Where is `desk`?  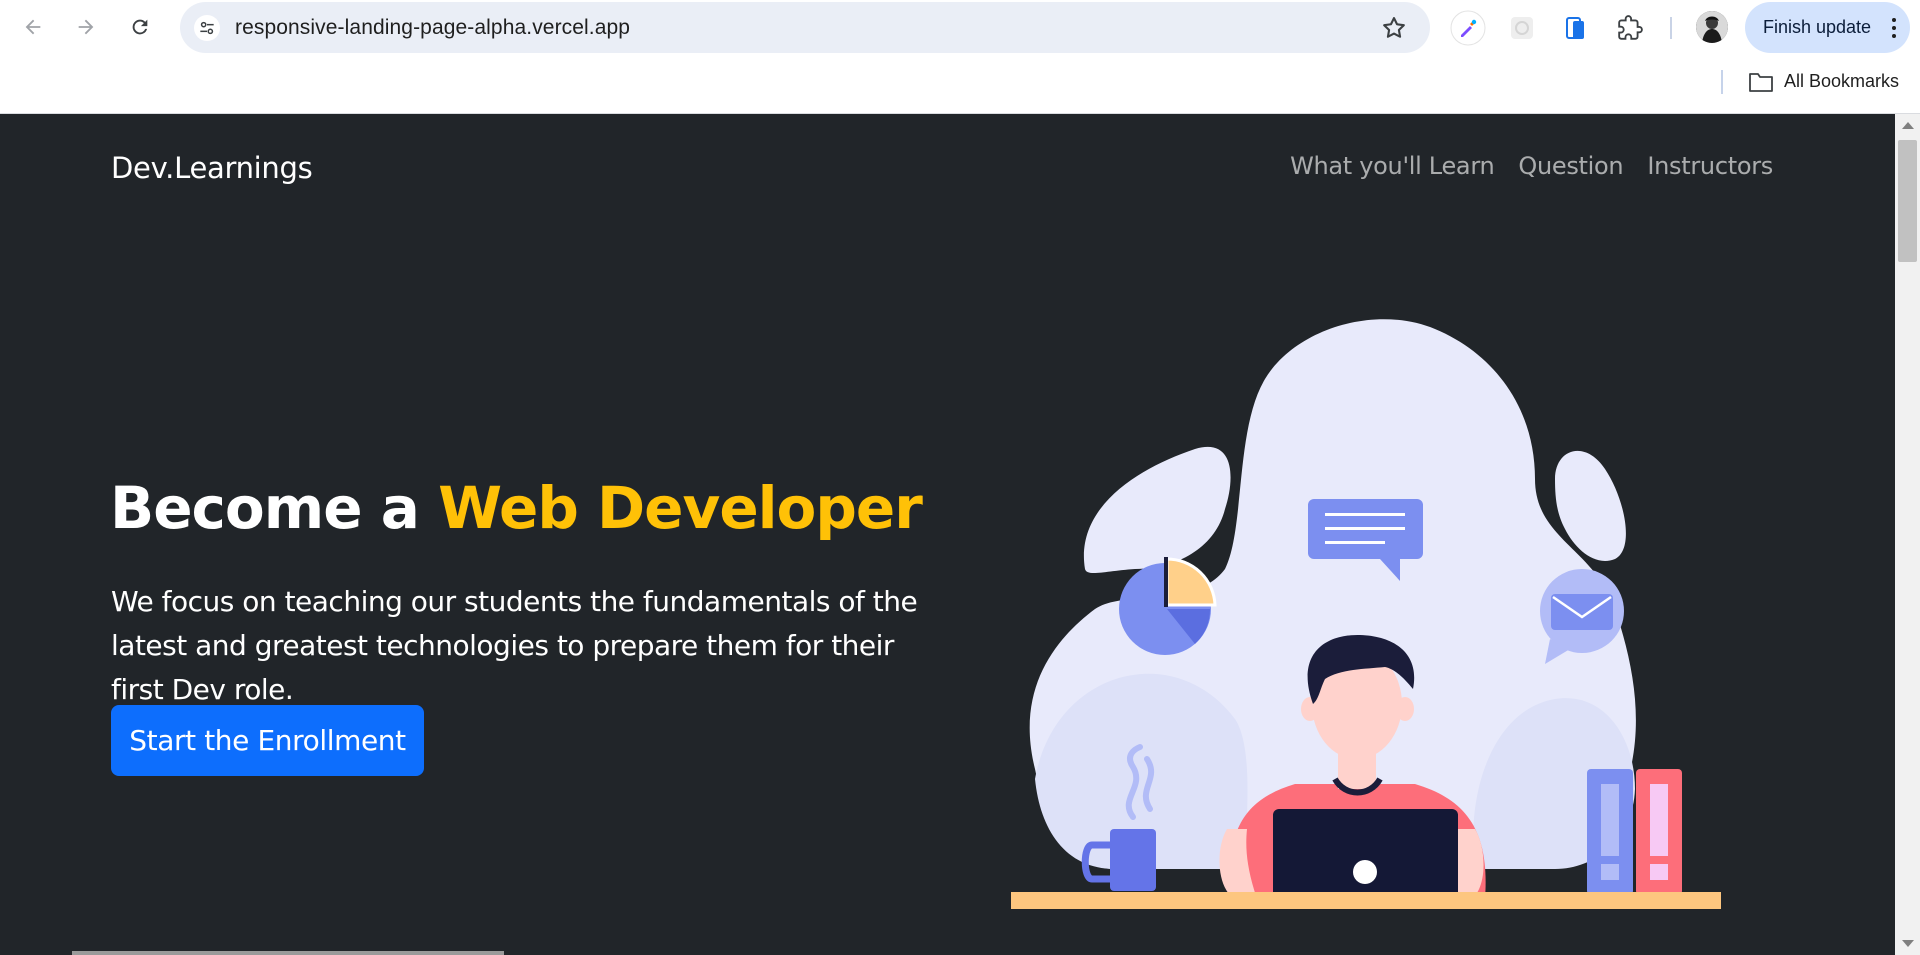 desk is located at coordinates (1366, 900).